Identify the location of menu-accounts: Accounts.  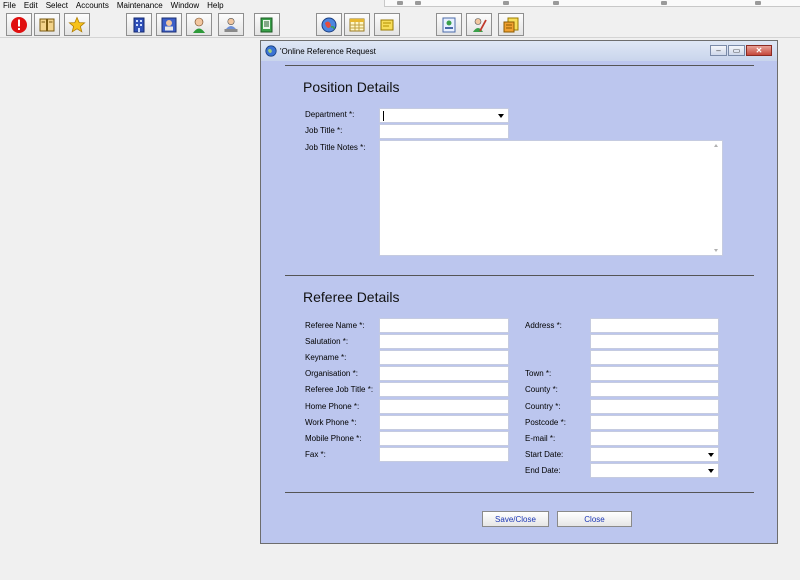
(92, 5).